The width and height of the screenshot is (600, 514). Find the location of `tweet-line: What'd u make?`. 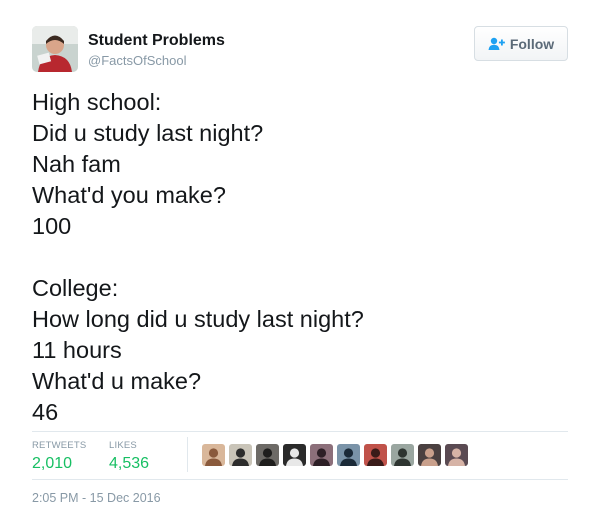

tweet-line: What'd u make? is located at coordinates (117, 381).